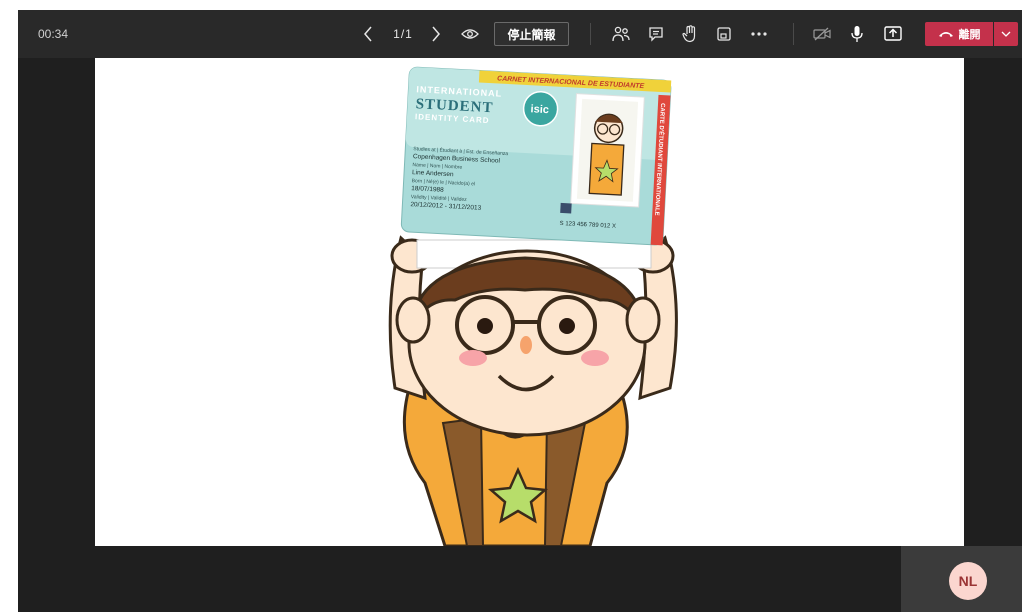 The height and width of the screenshot is (612, 1022). What do you see at coordinates (368, 34) in the screenshot?
I see `chevron-left-icon` at bounding box center [368, 34].